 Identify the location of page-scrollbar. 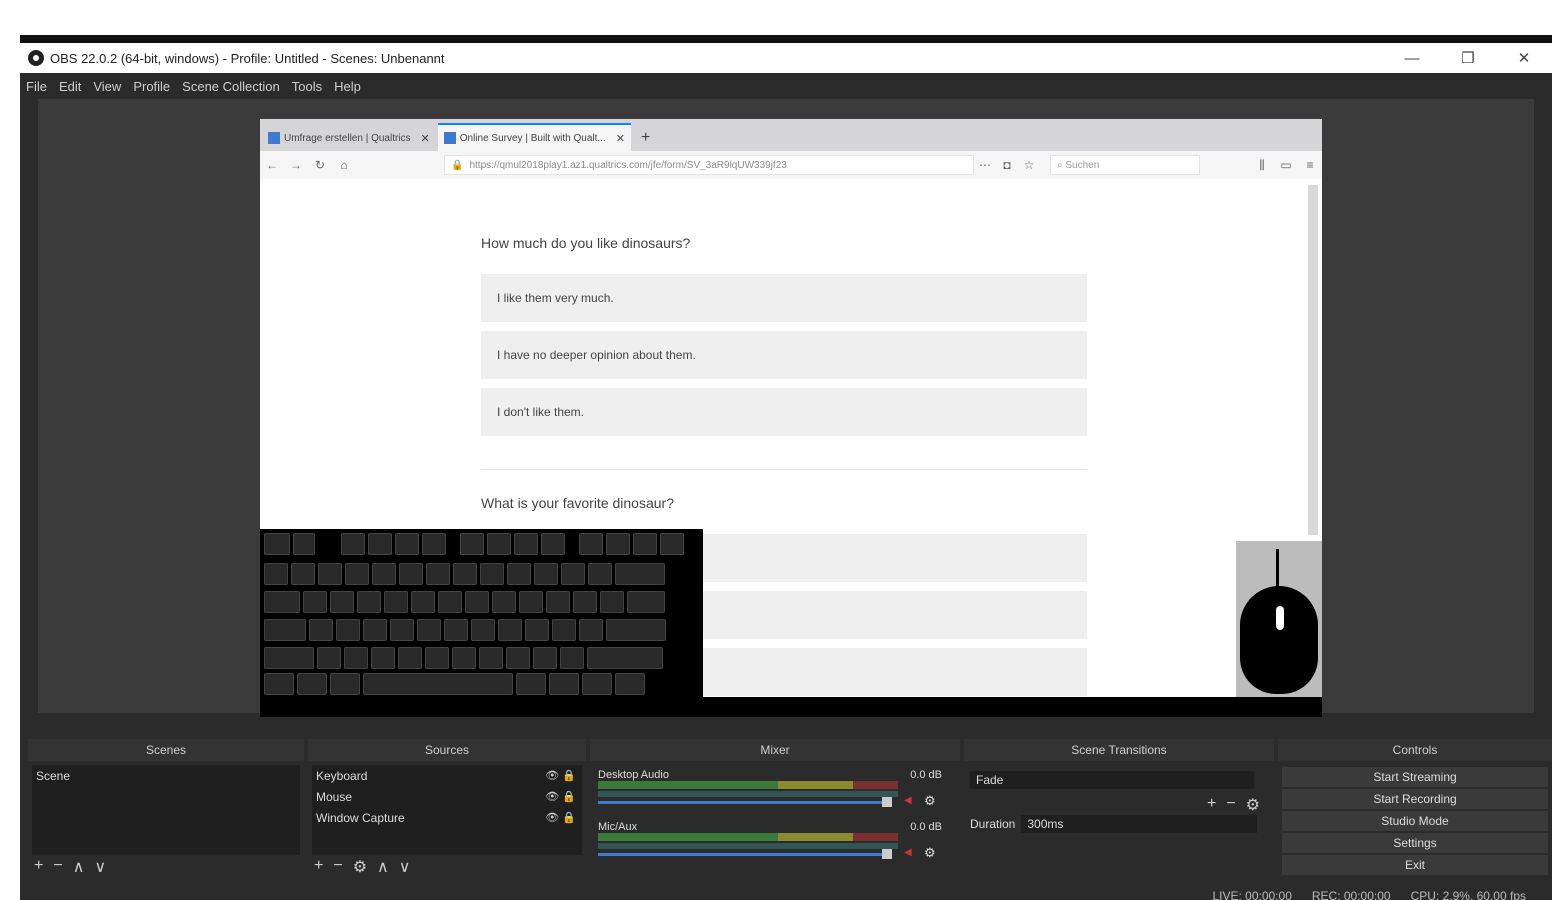
(1313, 360).